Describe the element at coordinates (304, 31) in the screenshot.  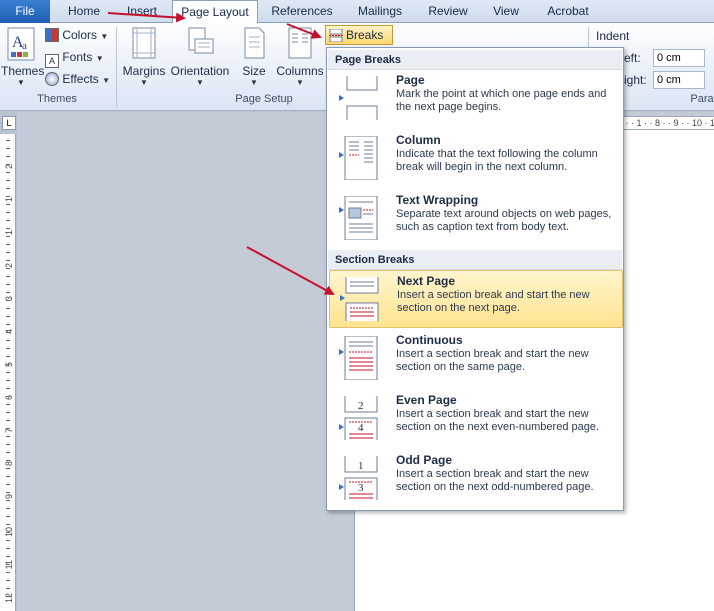
I see `arrow-to-breaks` at that location.